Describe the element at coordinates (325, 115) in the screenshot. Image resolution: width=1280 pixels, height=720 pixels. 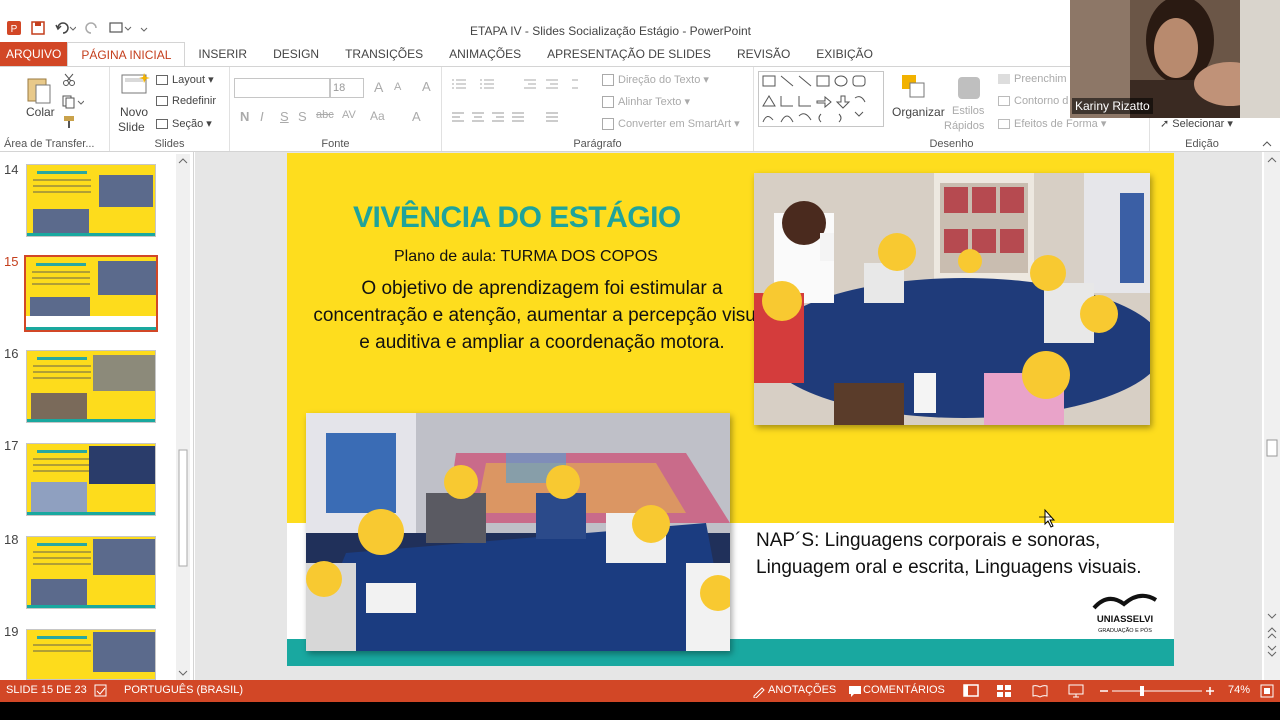
I see `strikethrough-button: abc` at that location.